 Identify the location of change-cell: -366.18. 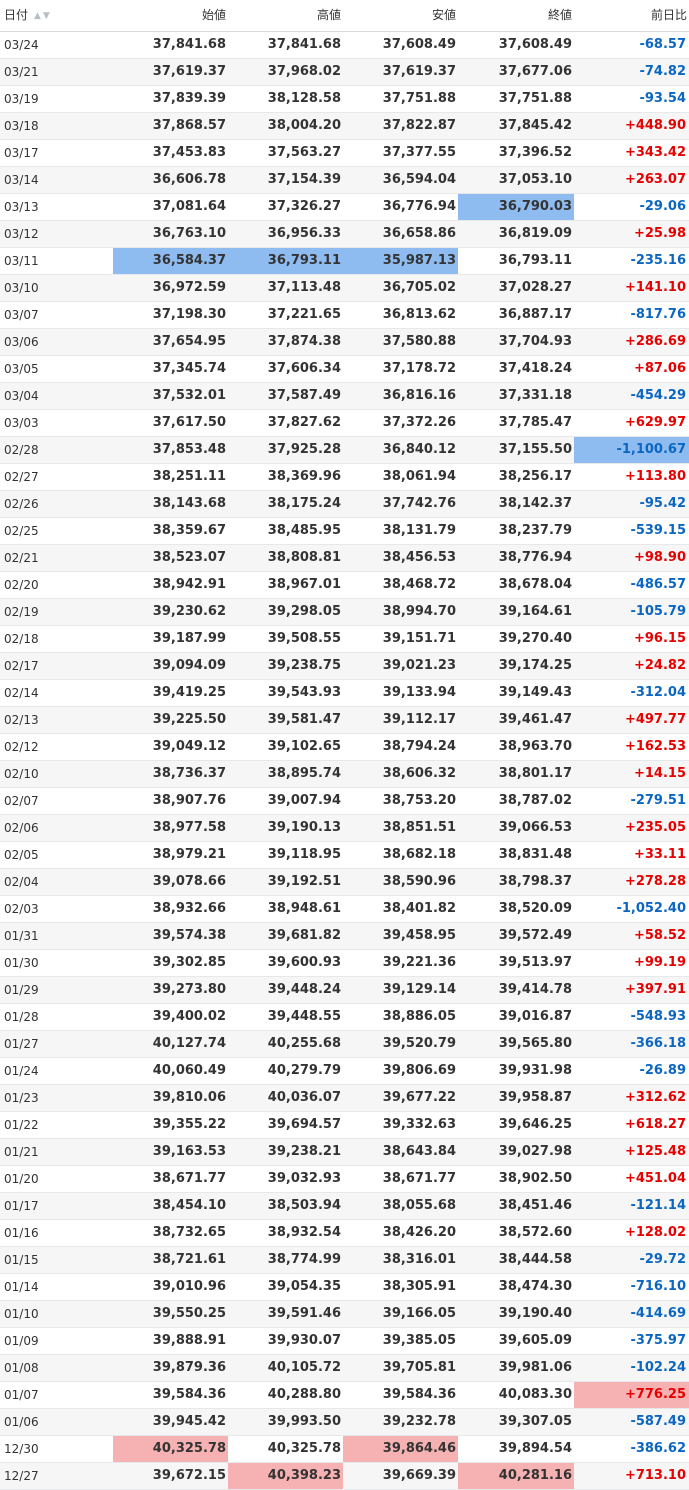
(631, 1044).